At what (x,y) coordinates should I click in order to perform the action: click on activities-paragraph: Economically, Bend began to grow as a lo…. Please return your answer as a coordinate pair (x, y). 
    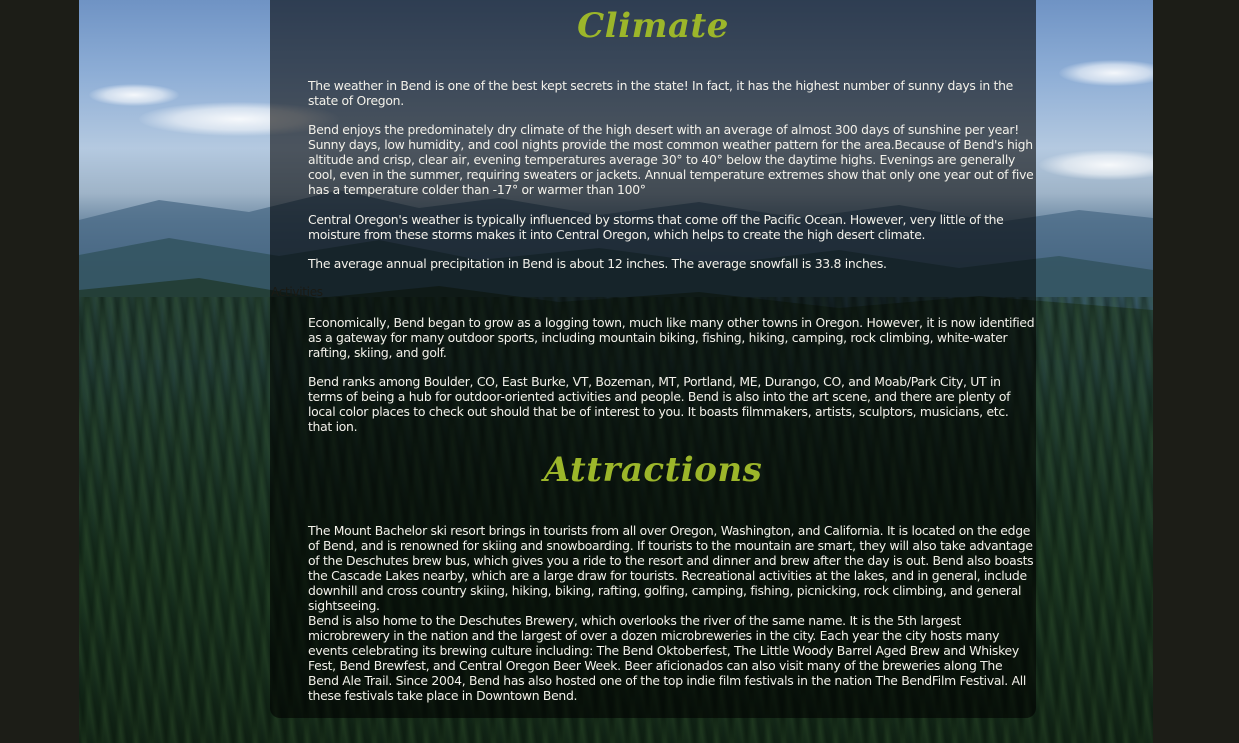
    Looking at the image, I should click on (671, 337).